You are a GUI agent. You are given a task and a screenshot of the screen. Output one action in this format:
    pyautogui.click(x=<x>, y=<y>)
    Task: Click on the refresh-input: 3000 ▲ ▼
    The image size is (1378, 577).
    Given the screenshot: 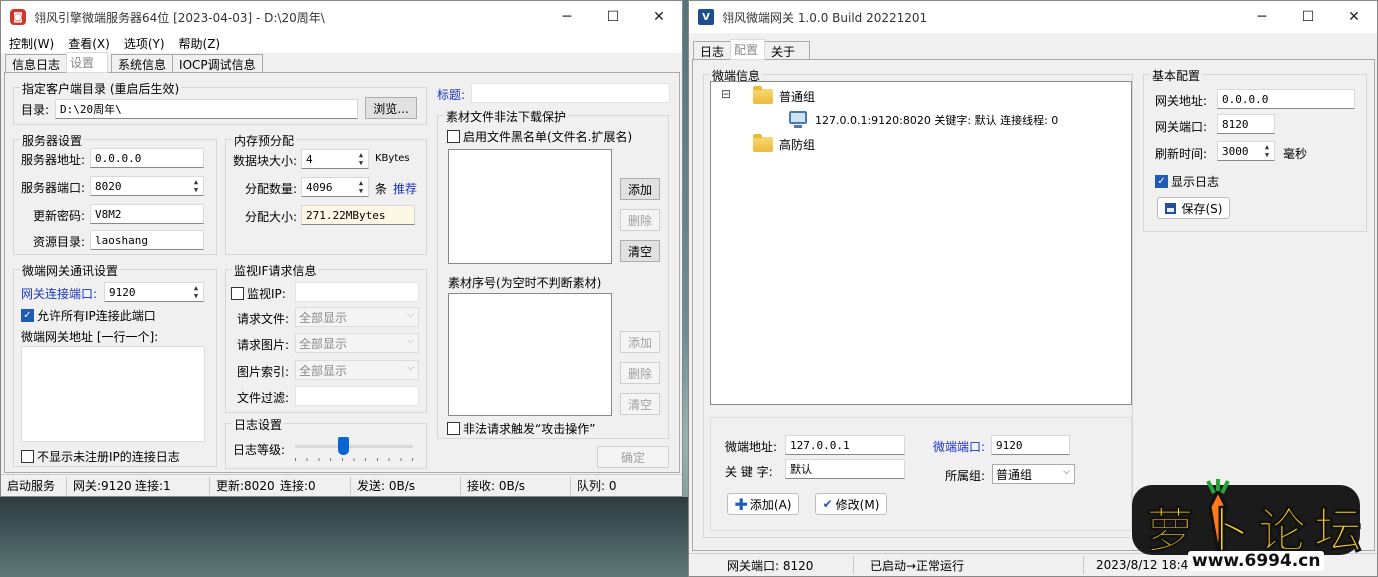 What is the action you would take?
    pyautogui.click(x=1246, y=151)
    